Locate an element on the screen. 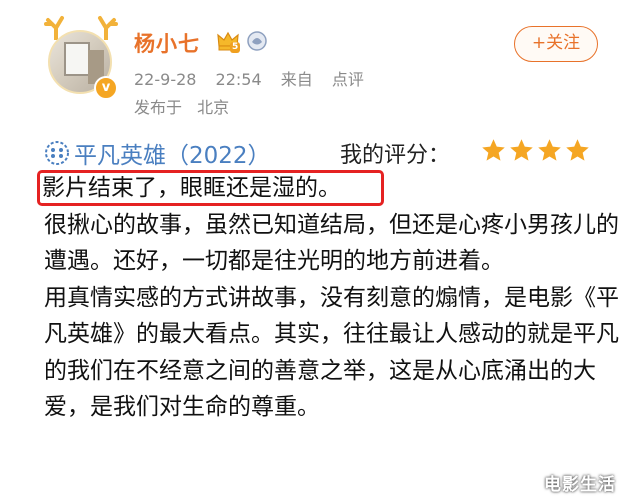  follow-button: +关注 is located at coordinates (556, 44).